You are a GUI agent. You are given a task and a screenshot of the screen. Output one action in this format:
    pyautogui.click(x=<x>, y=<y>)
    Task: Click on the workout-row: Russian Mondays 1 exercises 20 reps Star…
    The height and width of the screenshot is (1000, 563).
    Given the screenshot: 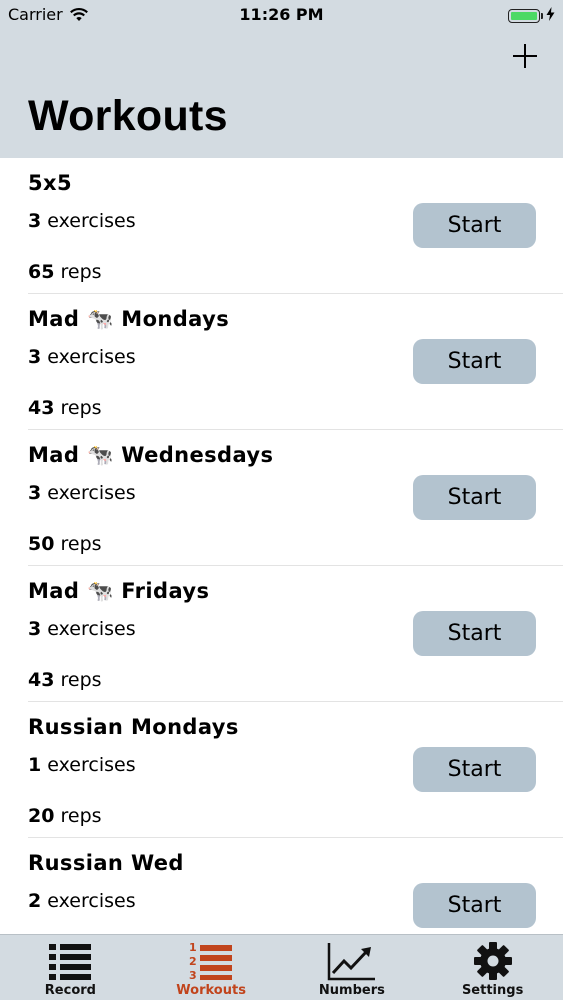 What is the action you would take?
    pyautogui.click(x=281, y=770)
    